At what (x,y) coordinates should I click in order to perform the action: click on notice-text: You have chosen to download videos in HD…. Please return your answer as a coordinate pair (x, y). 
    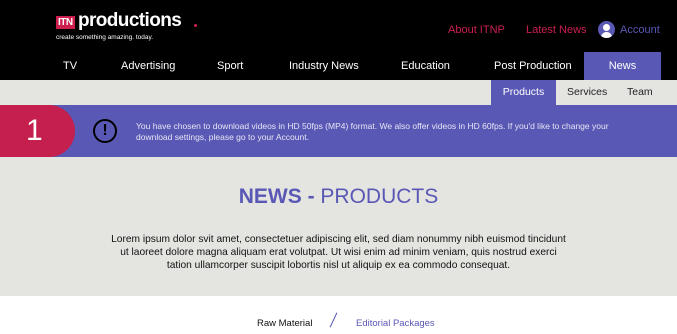
    Looking at the image, I should click on (372, 131).